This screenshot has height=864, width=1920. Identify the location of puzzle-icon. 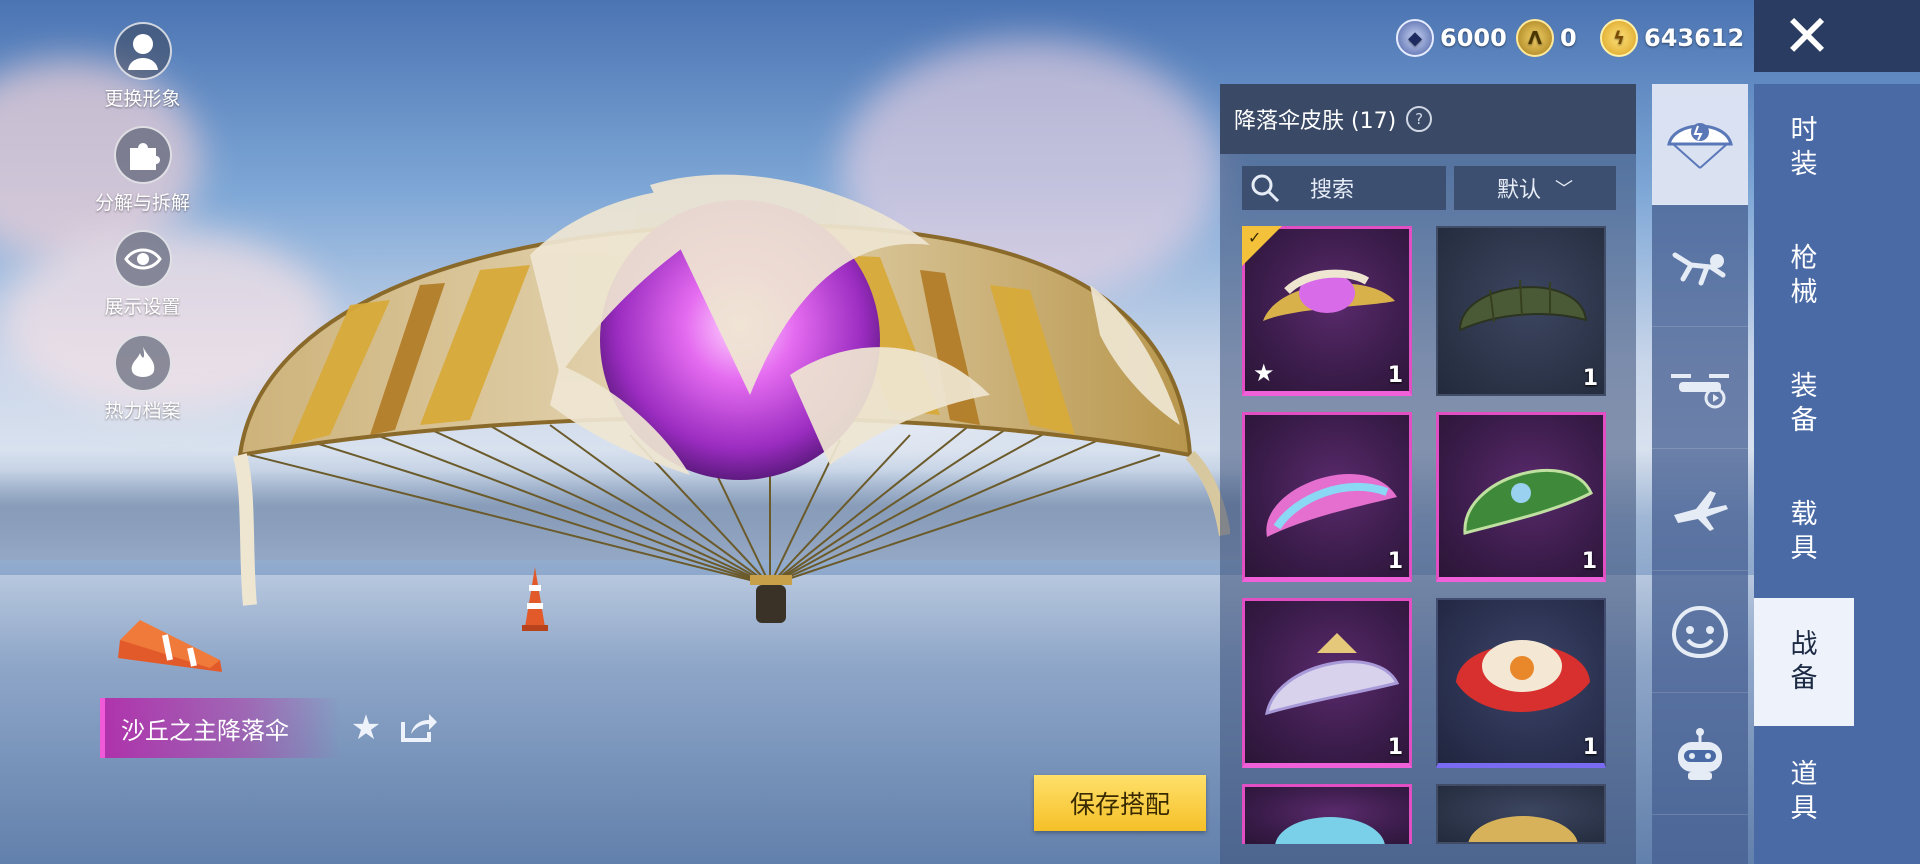
(142, 155).